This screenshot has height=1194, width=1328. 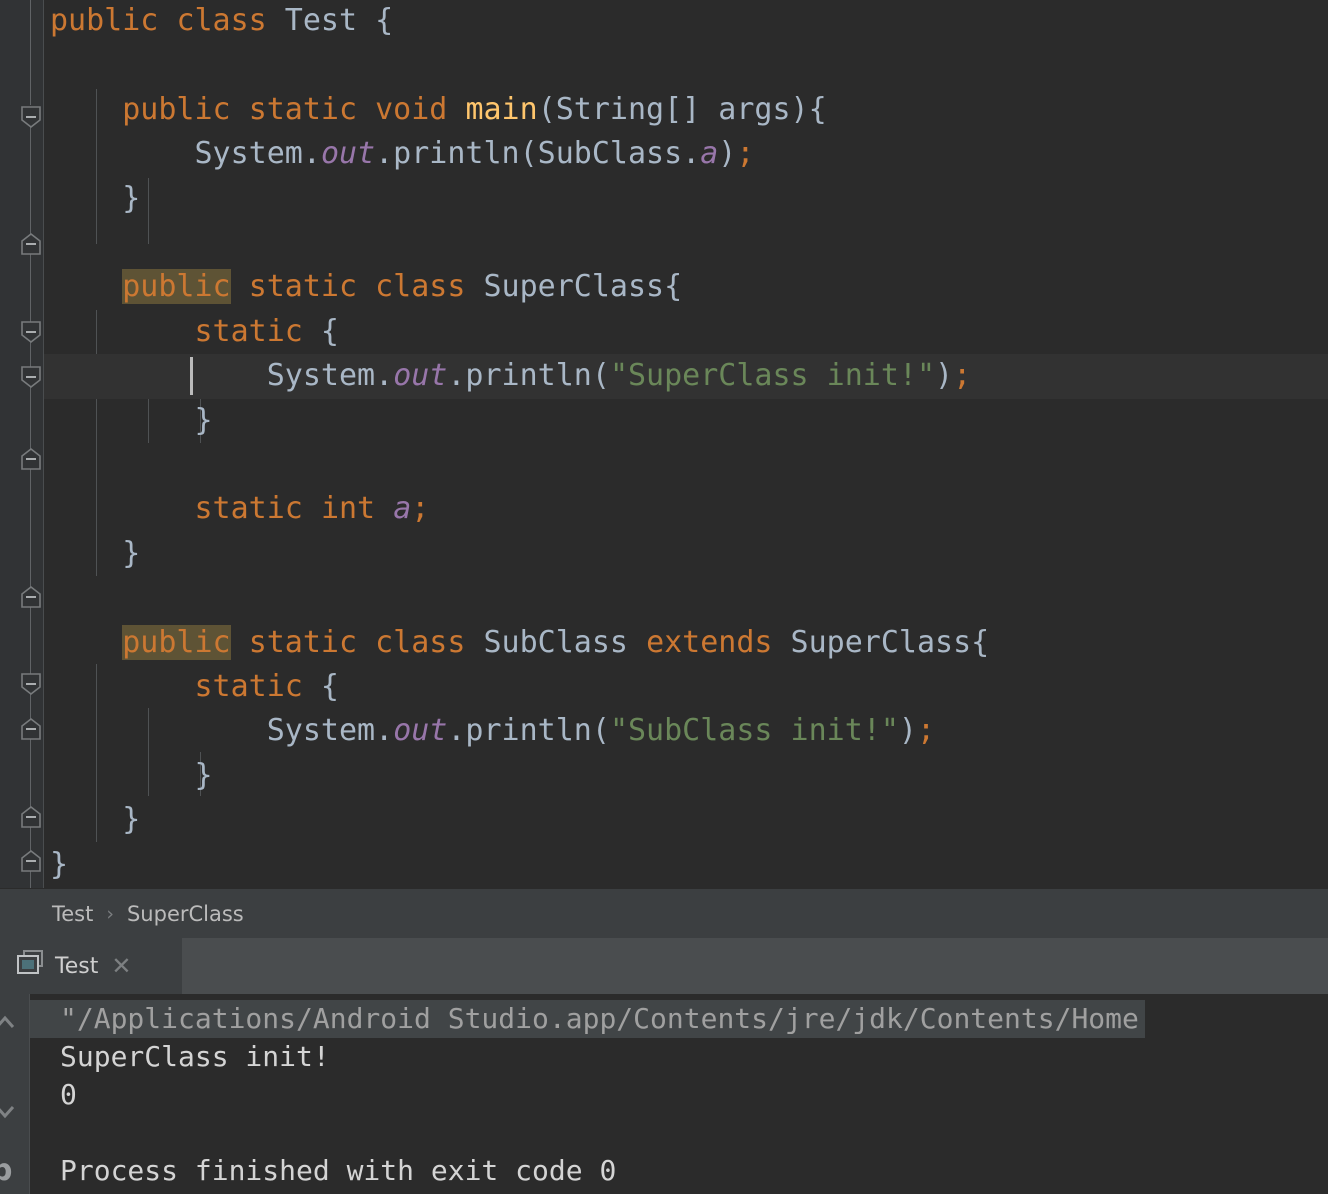 What do you see at coordinates (6, 1170) in the screenshot?
I see `toolbar-partial-glyph: p` at bounding box center [6, 1170].